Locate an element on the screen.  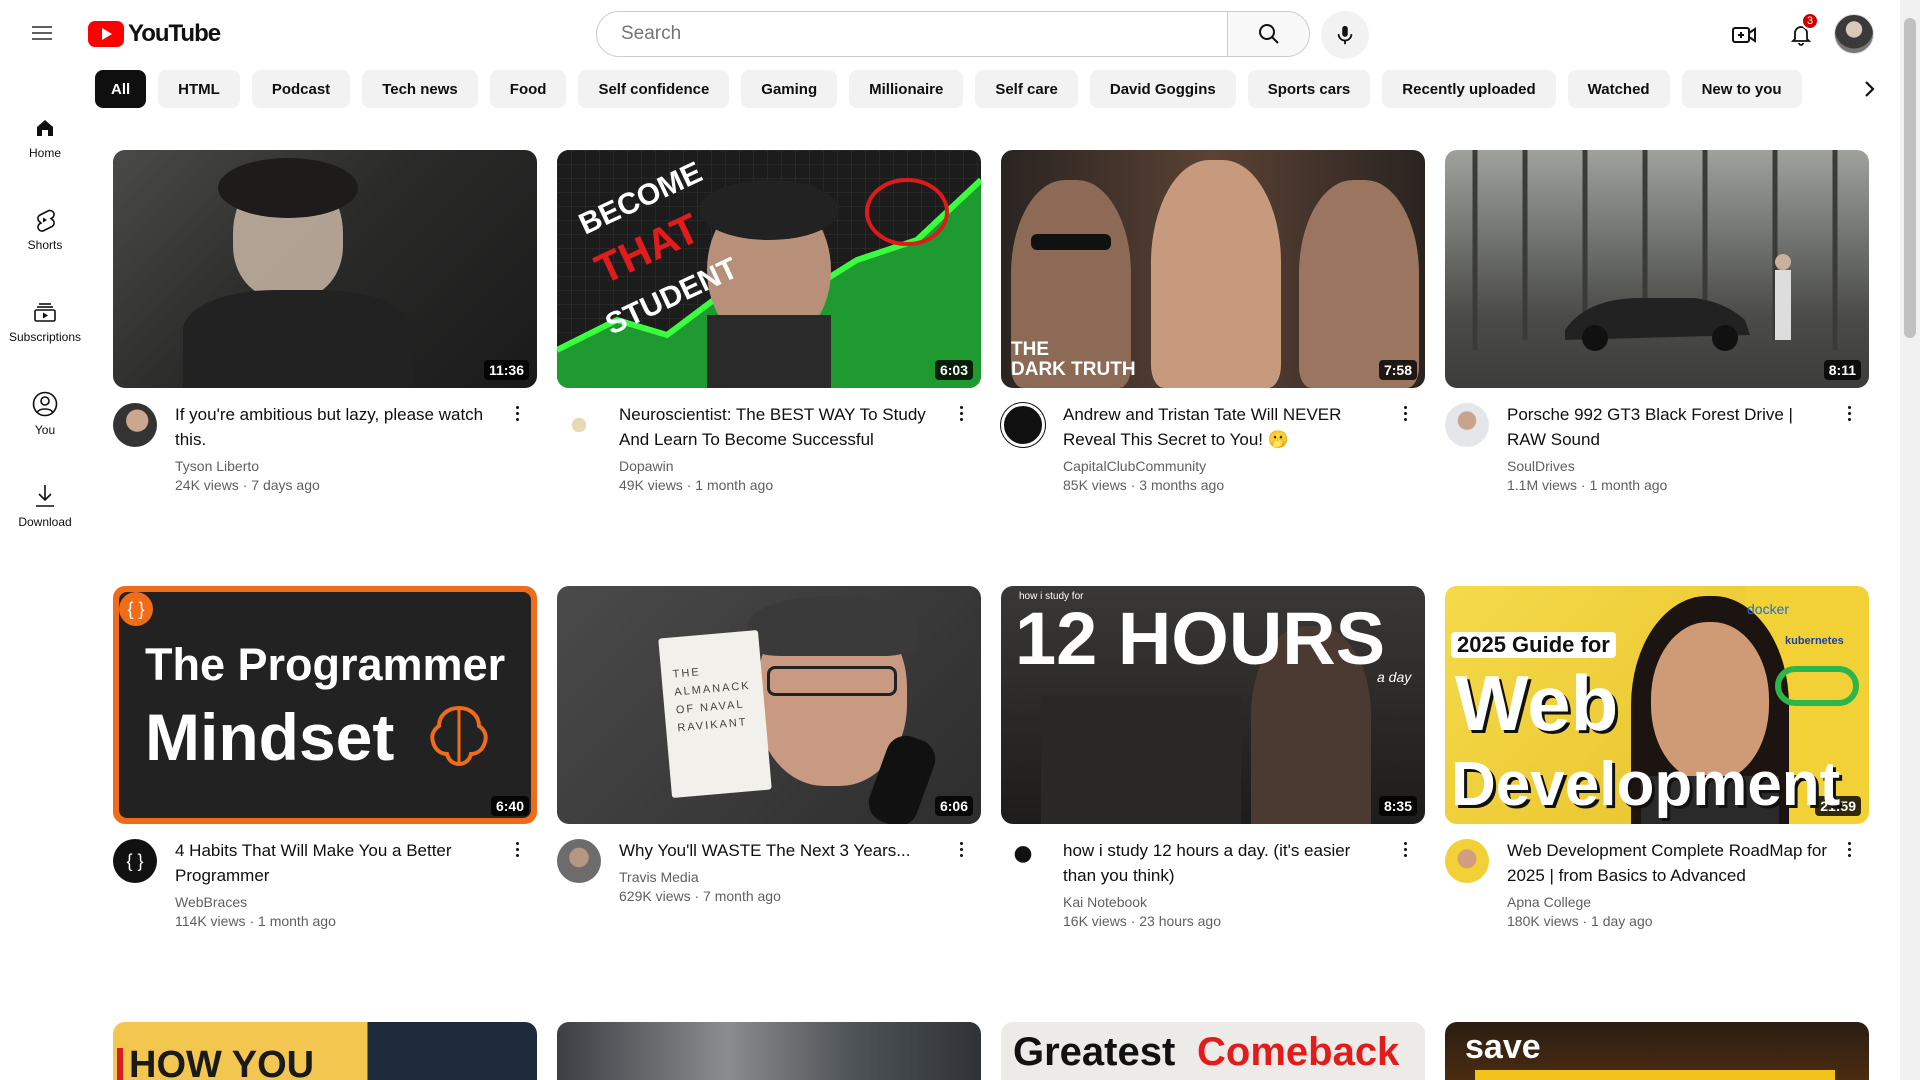
video-thumbnail: THE ALMANACK OF NAVAL RAVIKANT 6:06 is located at coordinates (769, 705).